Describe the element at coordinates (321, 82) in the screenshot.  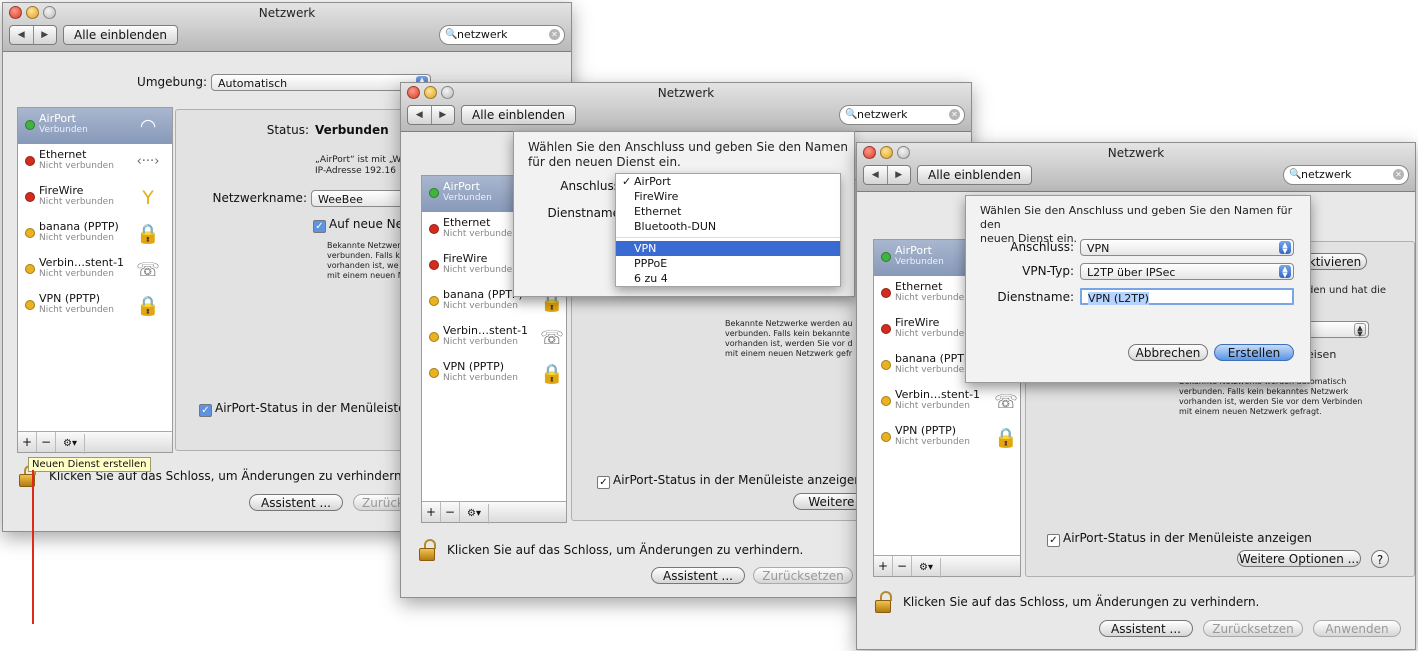
I see `location-popup: Automatisch▲▼` at that location.